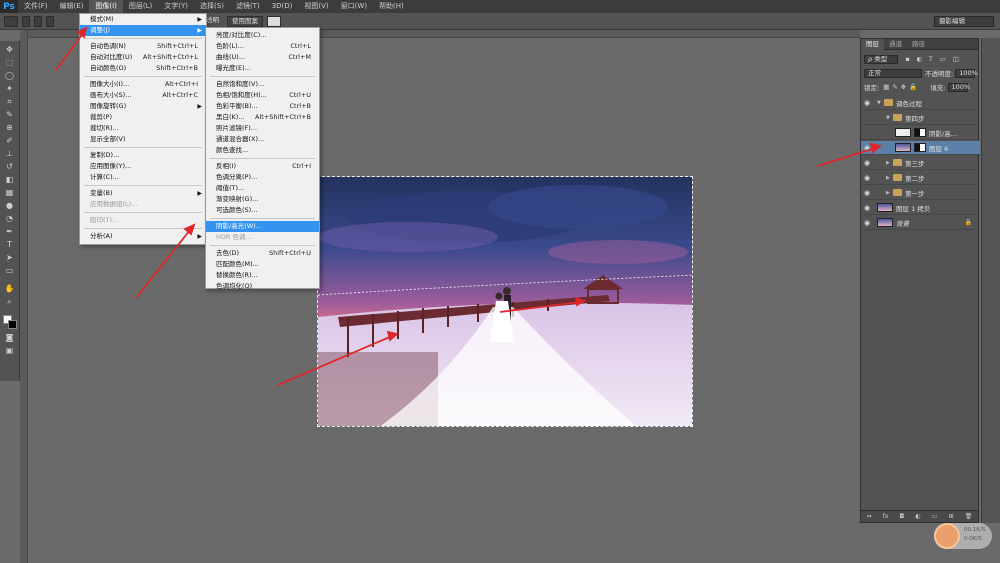 The width and height of the screenshot is (1000, 563). What do you see at coordinates (886, 516) in the screenshot?
I see `fx-icon: fx` at bounding box center [886, 516].